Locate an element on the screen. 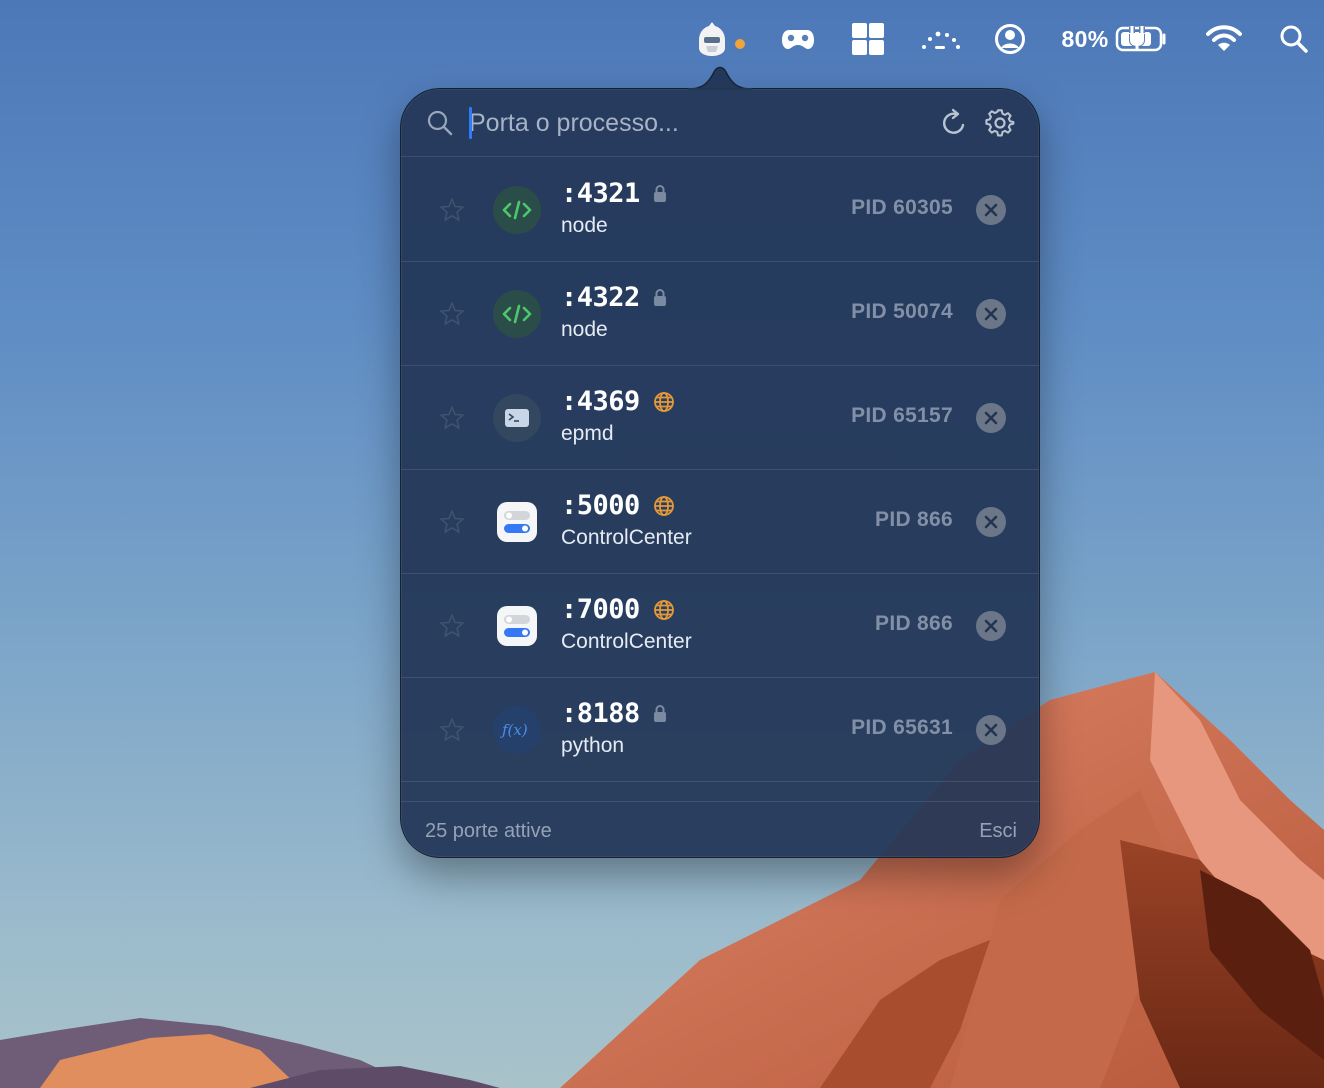 This screenshot has height=1088, width=1324. pid-label: PID 65157 is located at coordinates (902, 415).